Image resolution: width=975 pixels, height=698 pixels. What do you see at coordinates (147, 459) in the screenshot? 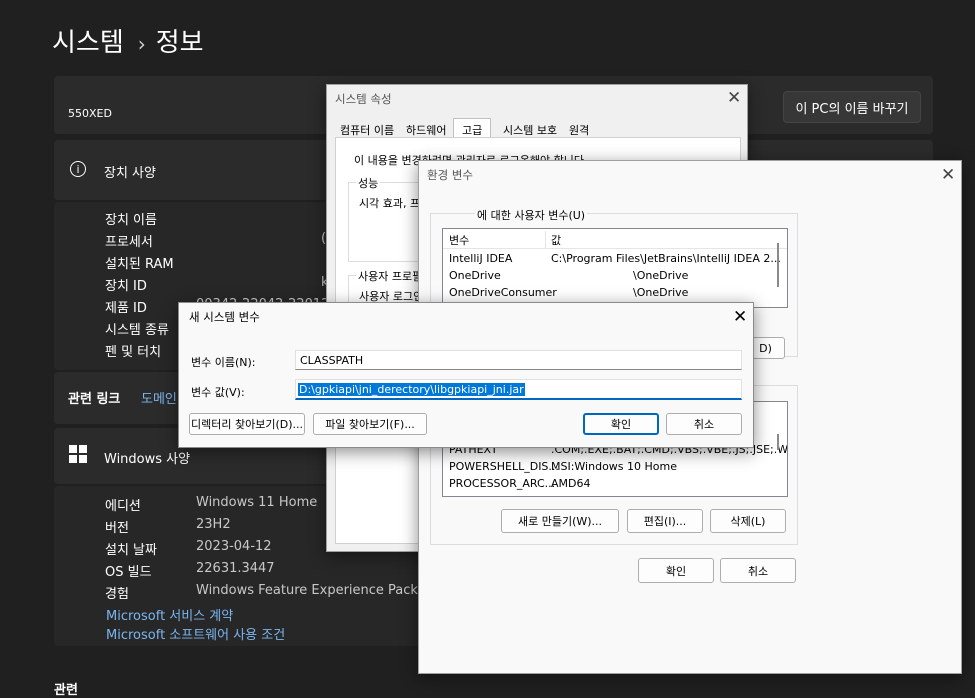
I see `windows-specs-heading: Windows 사양` at bounding box center [147, 459].